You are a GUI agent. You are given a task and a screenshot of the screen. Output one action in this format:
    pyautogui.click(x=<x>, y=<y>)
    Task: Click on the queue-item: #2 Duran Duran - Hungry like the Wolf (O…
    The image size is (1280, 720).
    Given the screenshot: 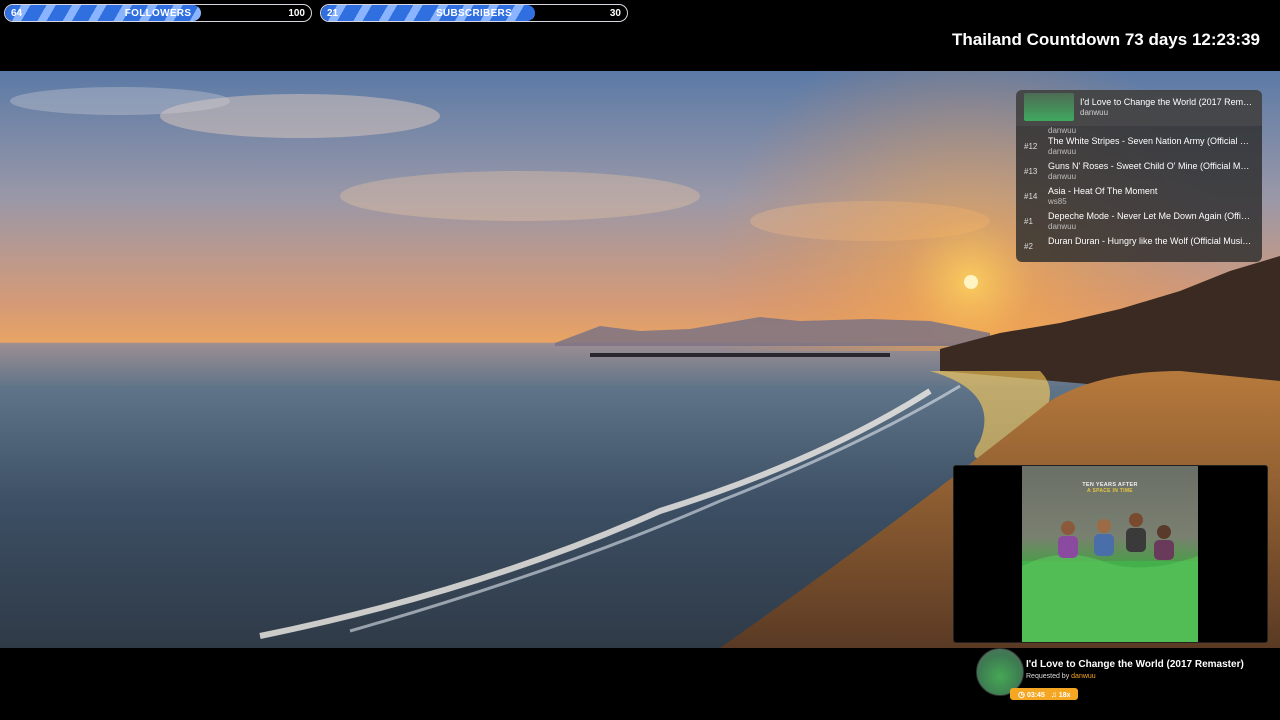 What is the action you would take?
    pyautogui.click(x=1139, y=246)
    